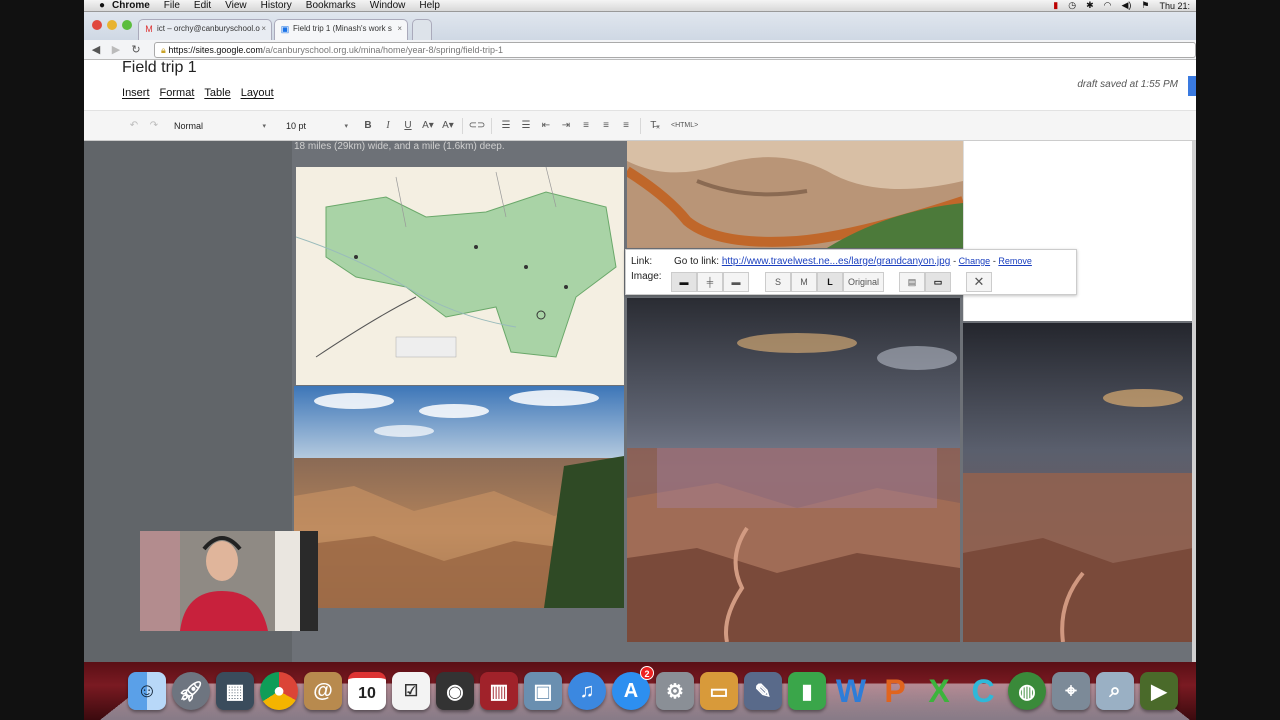  I want to click on grand-canyon-photo, so click(459, 497).